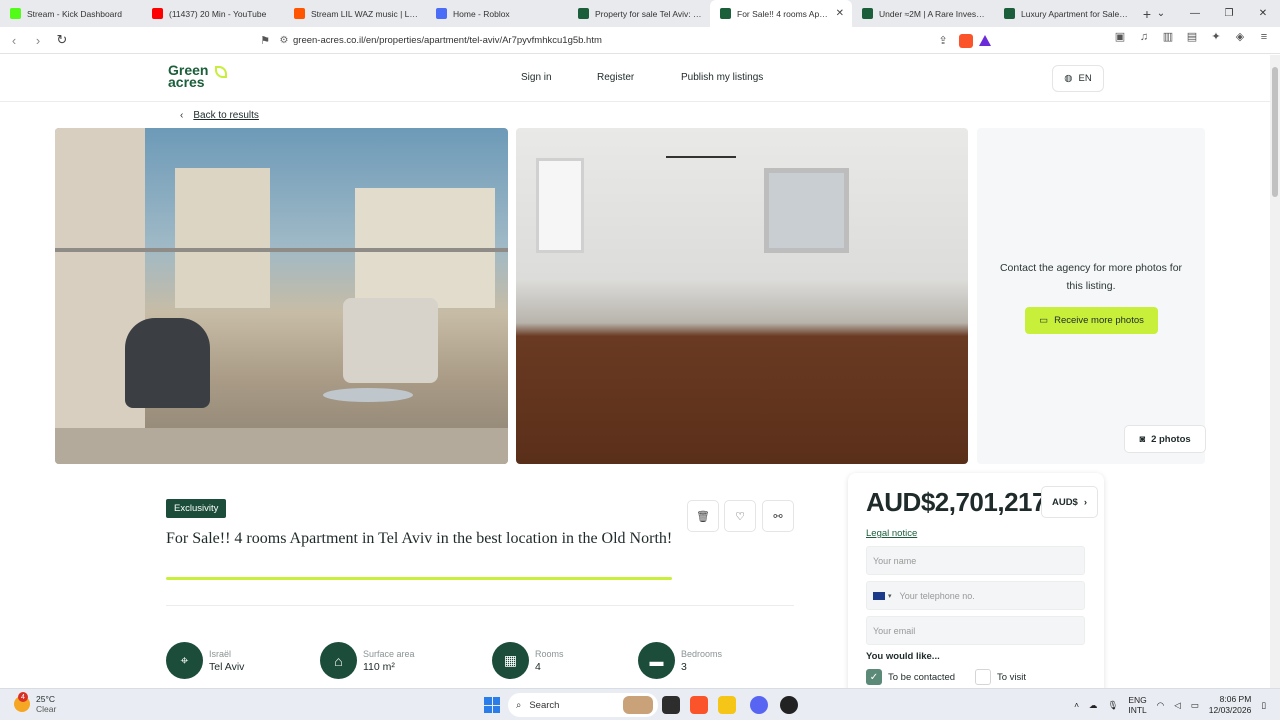 The width and height of the screenshot is (1280, 720). I want to click on clock: 8:06 PM 12/03/2026, so click(1230, 705).